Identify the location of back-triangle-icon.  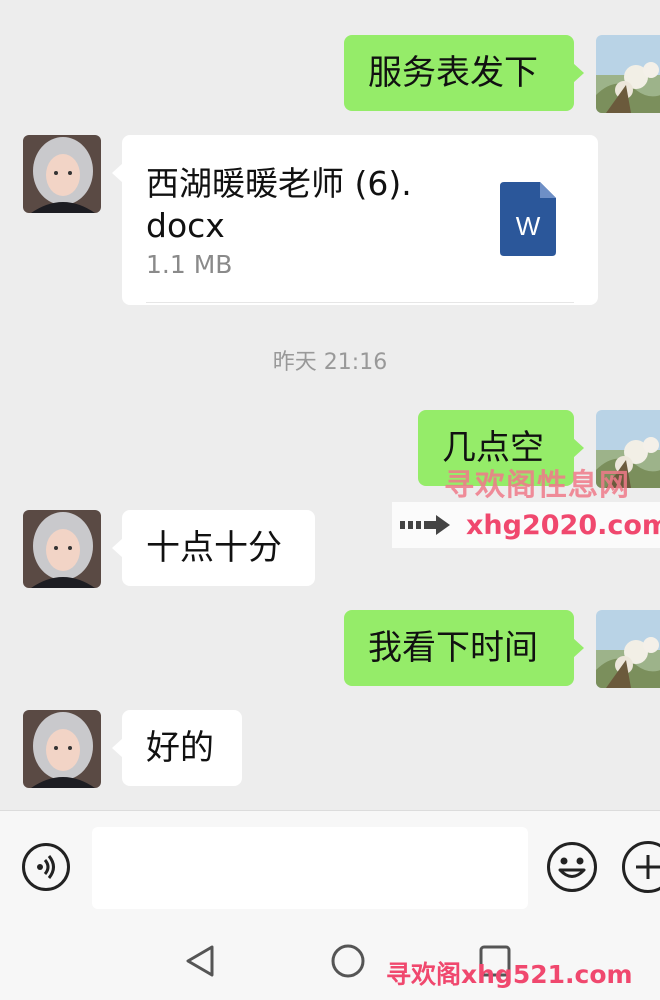
(200, 961).